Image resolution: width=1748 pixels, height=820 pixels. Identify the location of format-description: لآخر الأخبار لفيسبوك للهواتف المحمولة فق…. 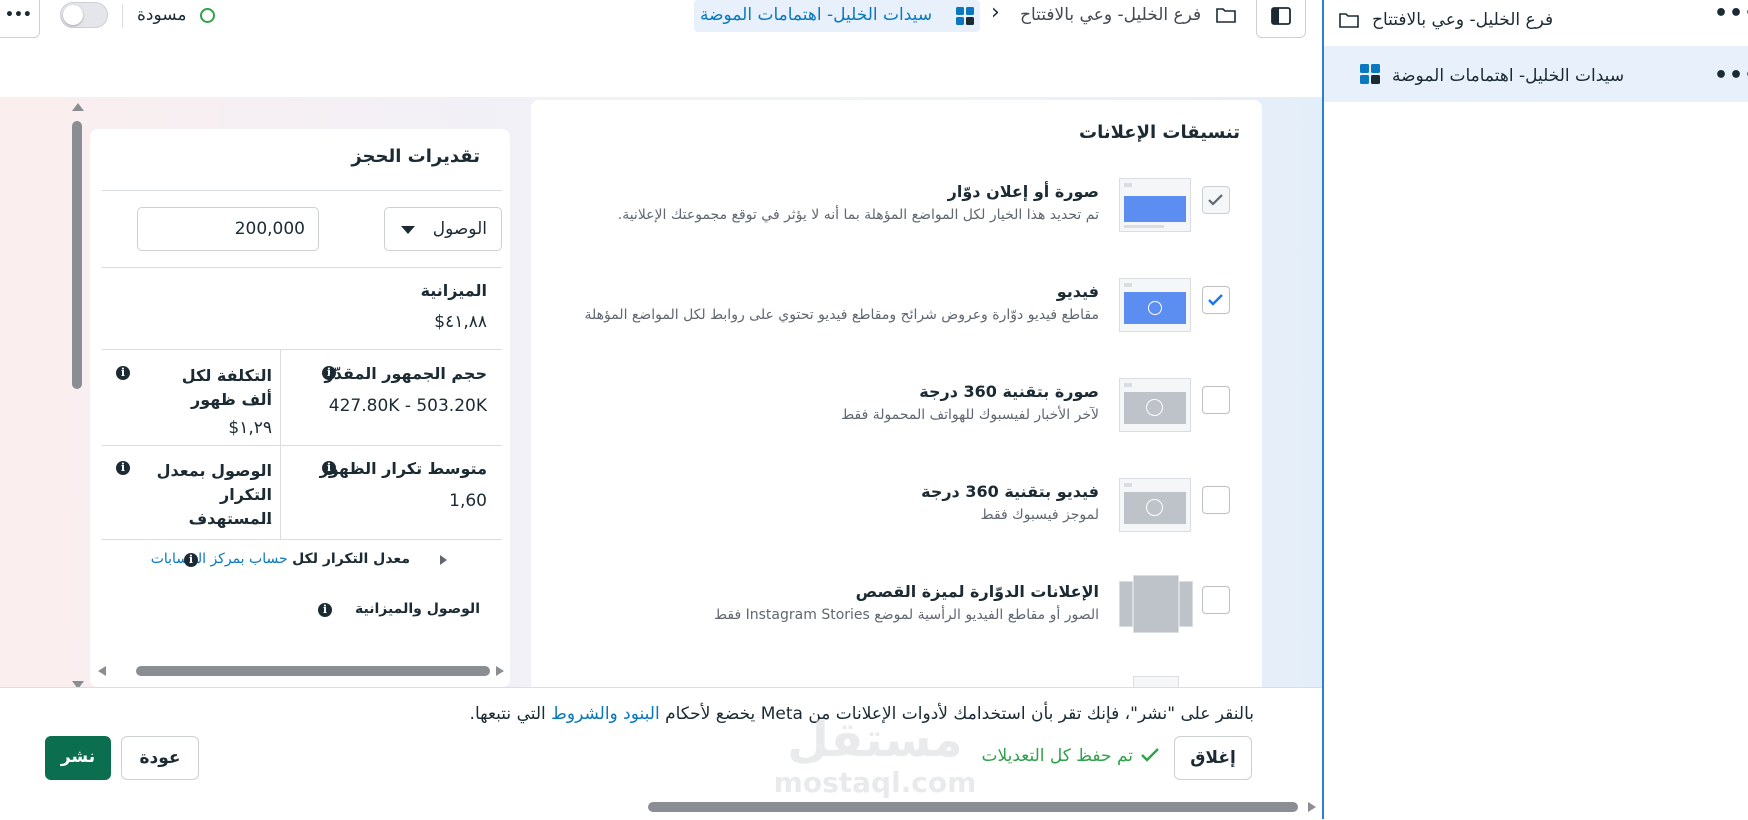
(970, 415).